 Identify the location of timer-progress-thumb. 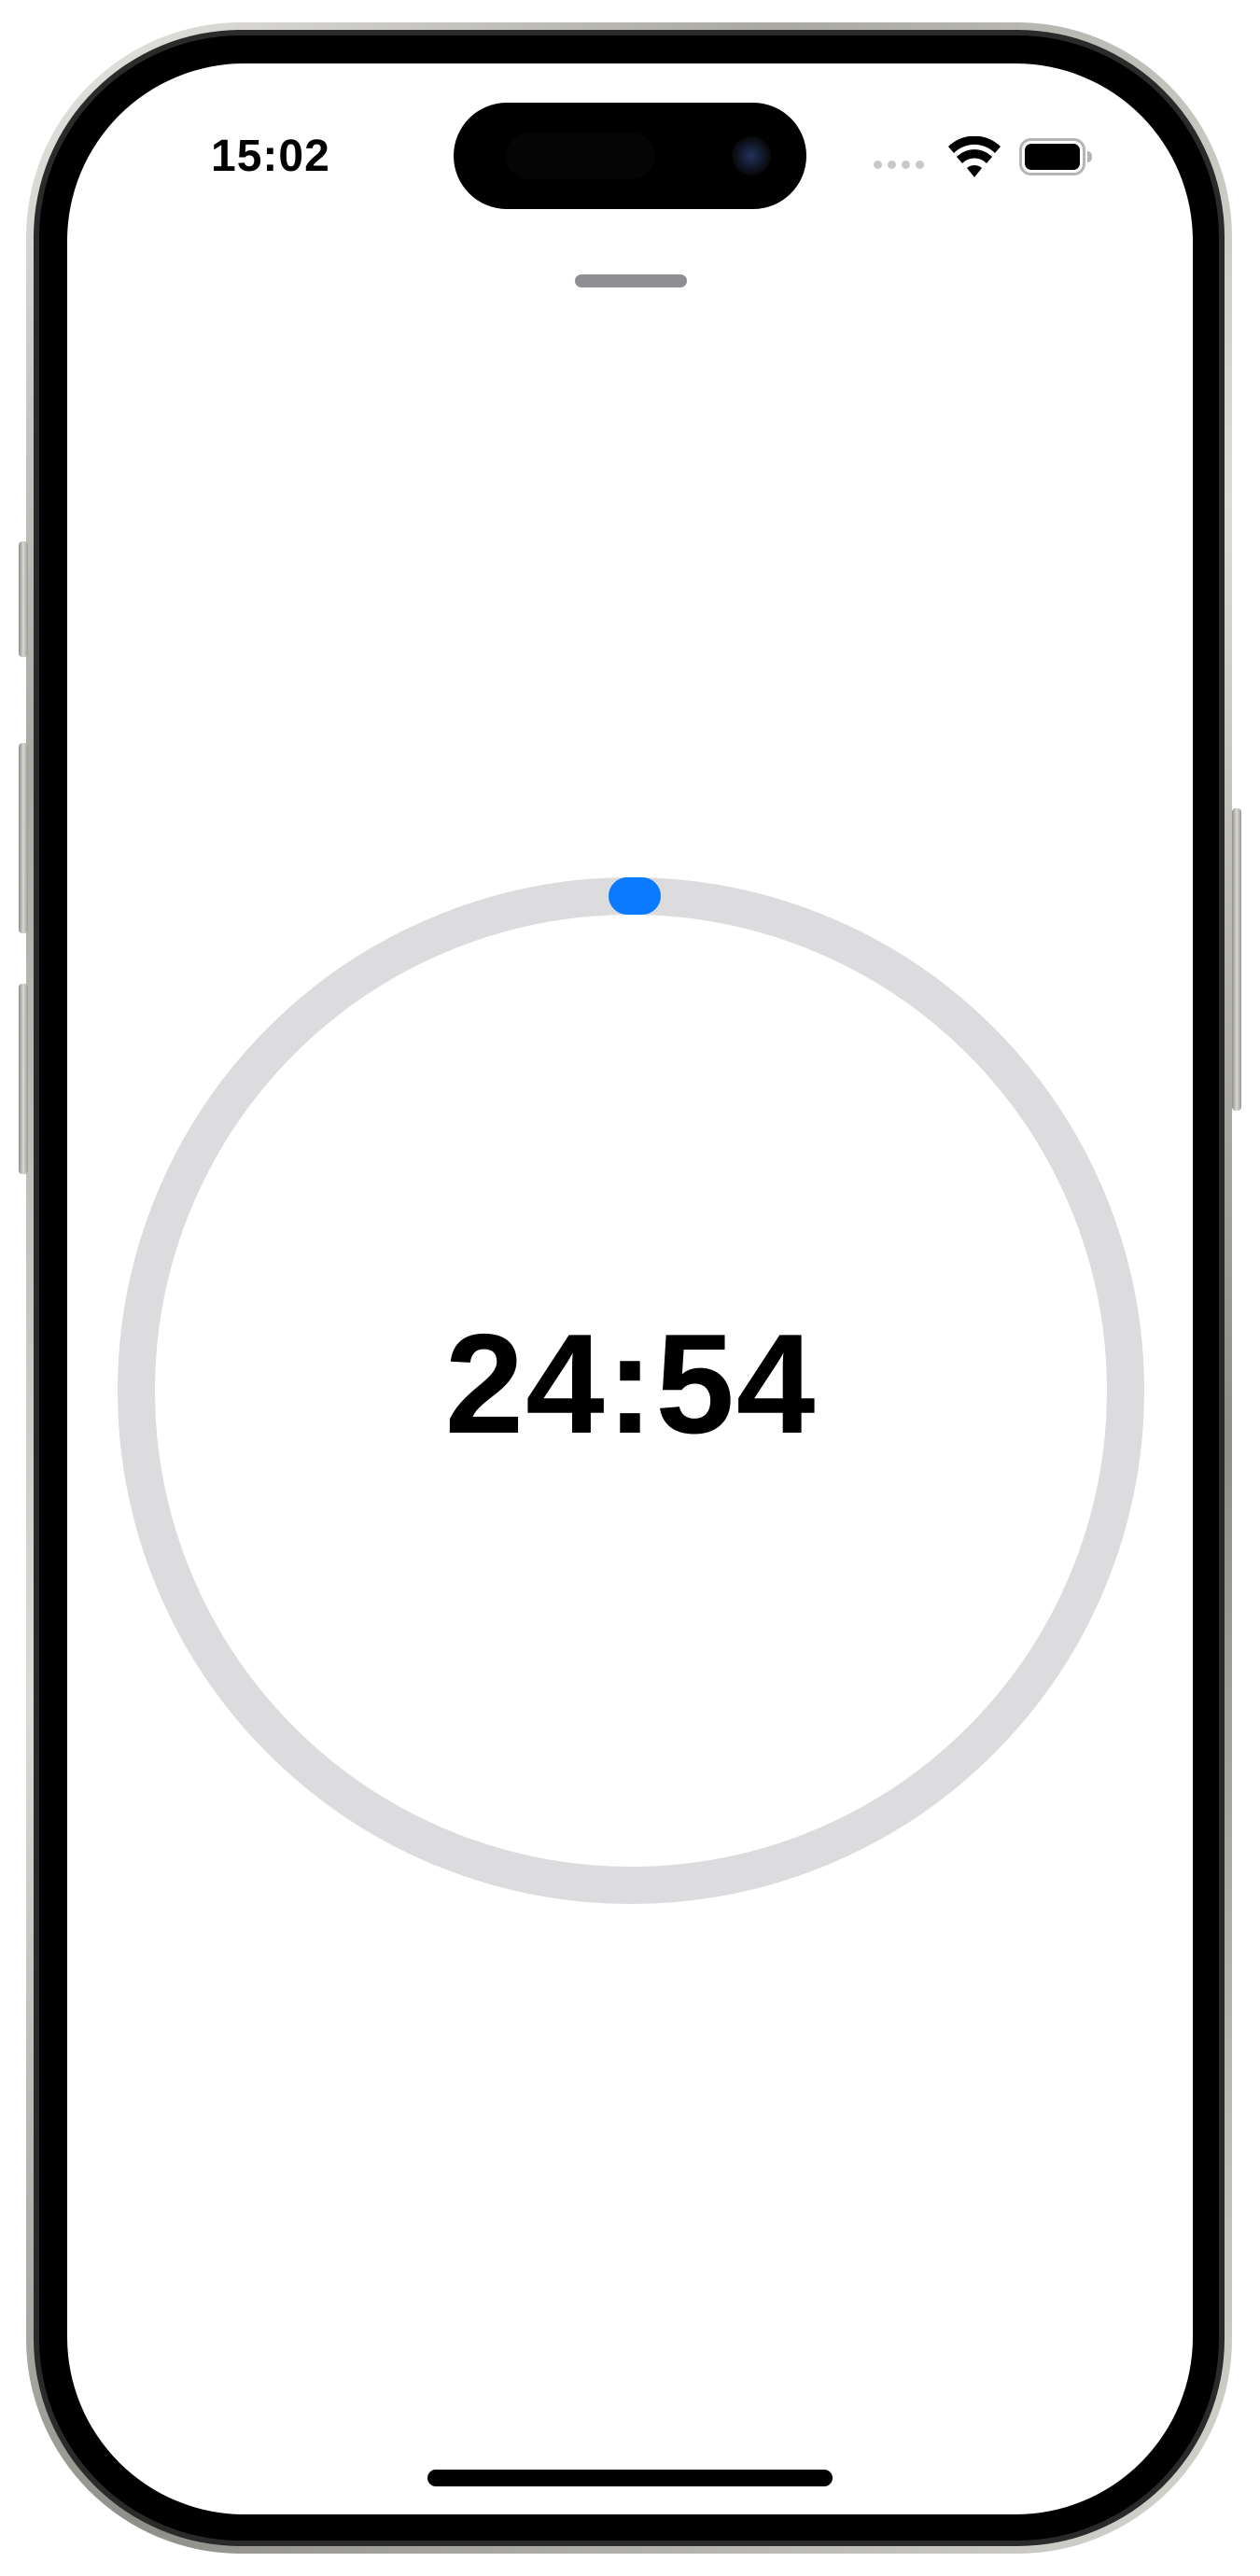
(635, 896).